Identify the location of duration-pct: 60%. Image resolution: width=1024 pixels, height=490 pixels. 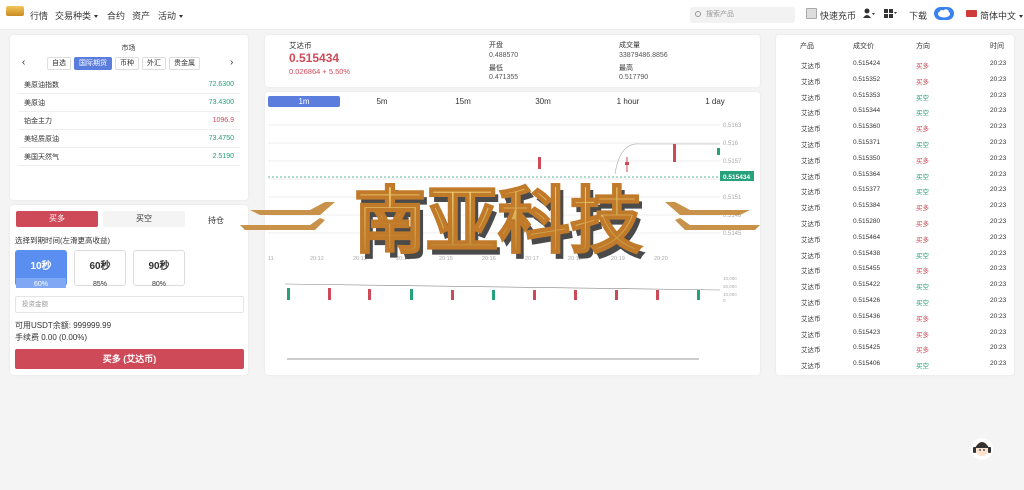
(41, 283).